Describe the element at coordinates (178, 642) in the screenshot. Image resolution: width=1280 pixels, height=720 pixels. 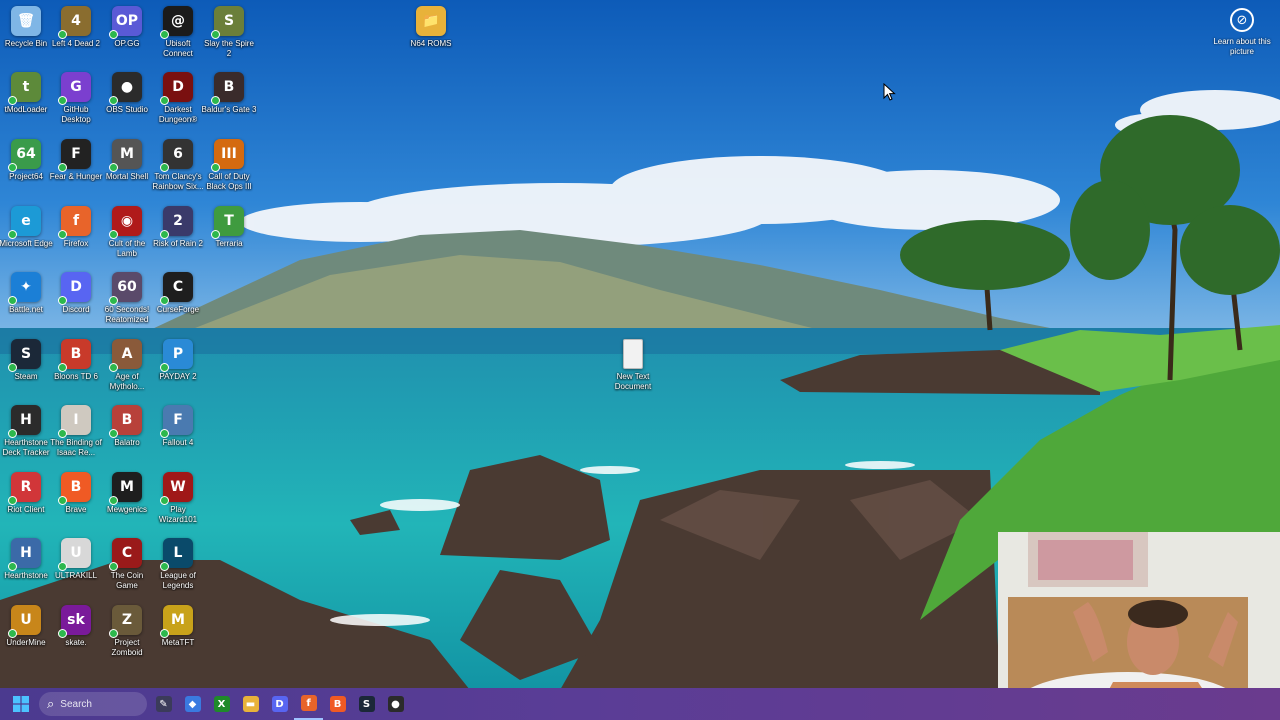
I see `desktop-icon-label: MetaTFT` at that location.